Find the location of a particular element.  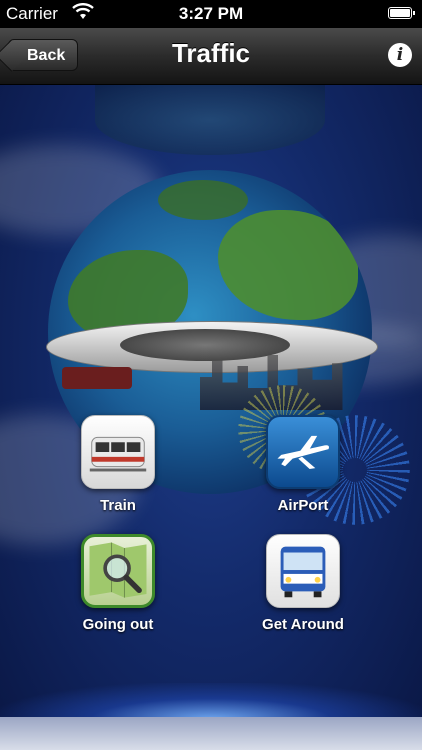

navigation-bar: Back Traffic i is located at coordinates (211, 56).